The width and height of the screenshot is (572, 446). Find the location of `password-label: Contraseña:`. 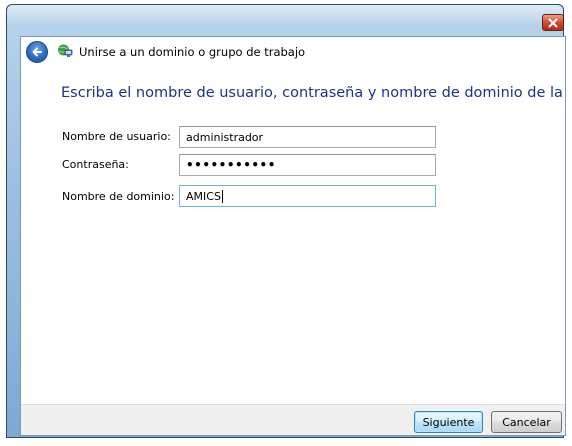

password-label: Contraseña: is located at coordinates (95, 164).